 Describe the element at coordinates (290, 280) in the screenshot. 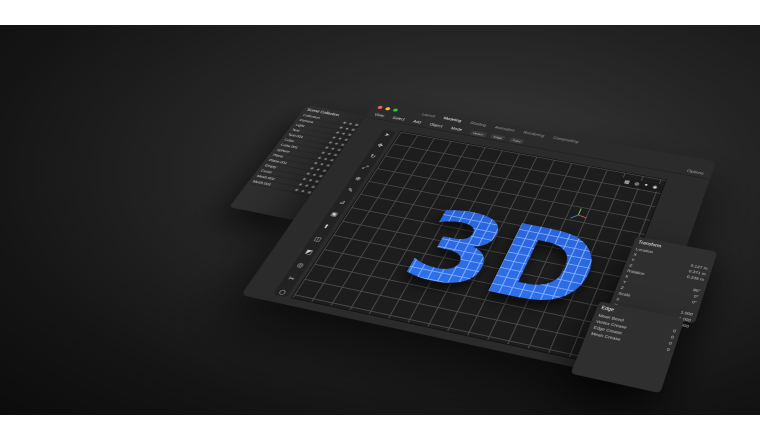

I see `knife-icon: ✂` at that location.